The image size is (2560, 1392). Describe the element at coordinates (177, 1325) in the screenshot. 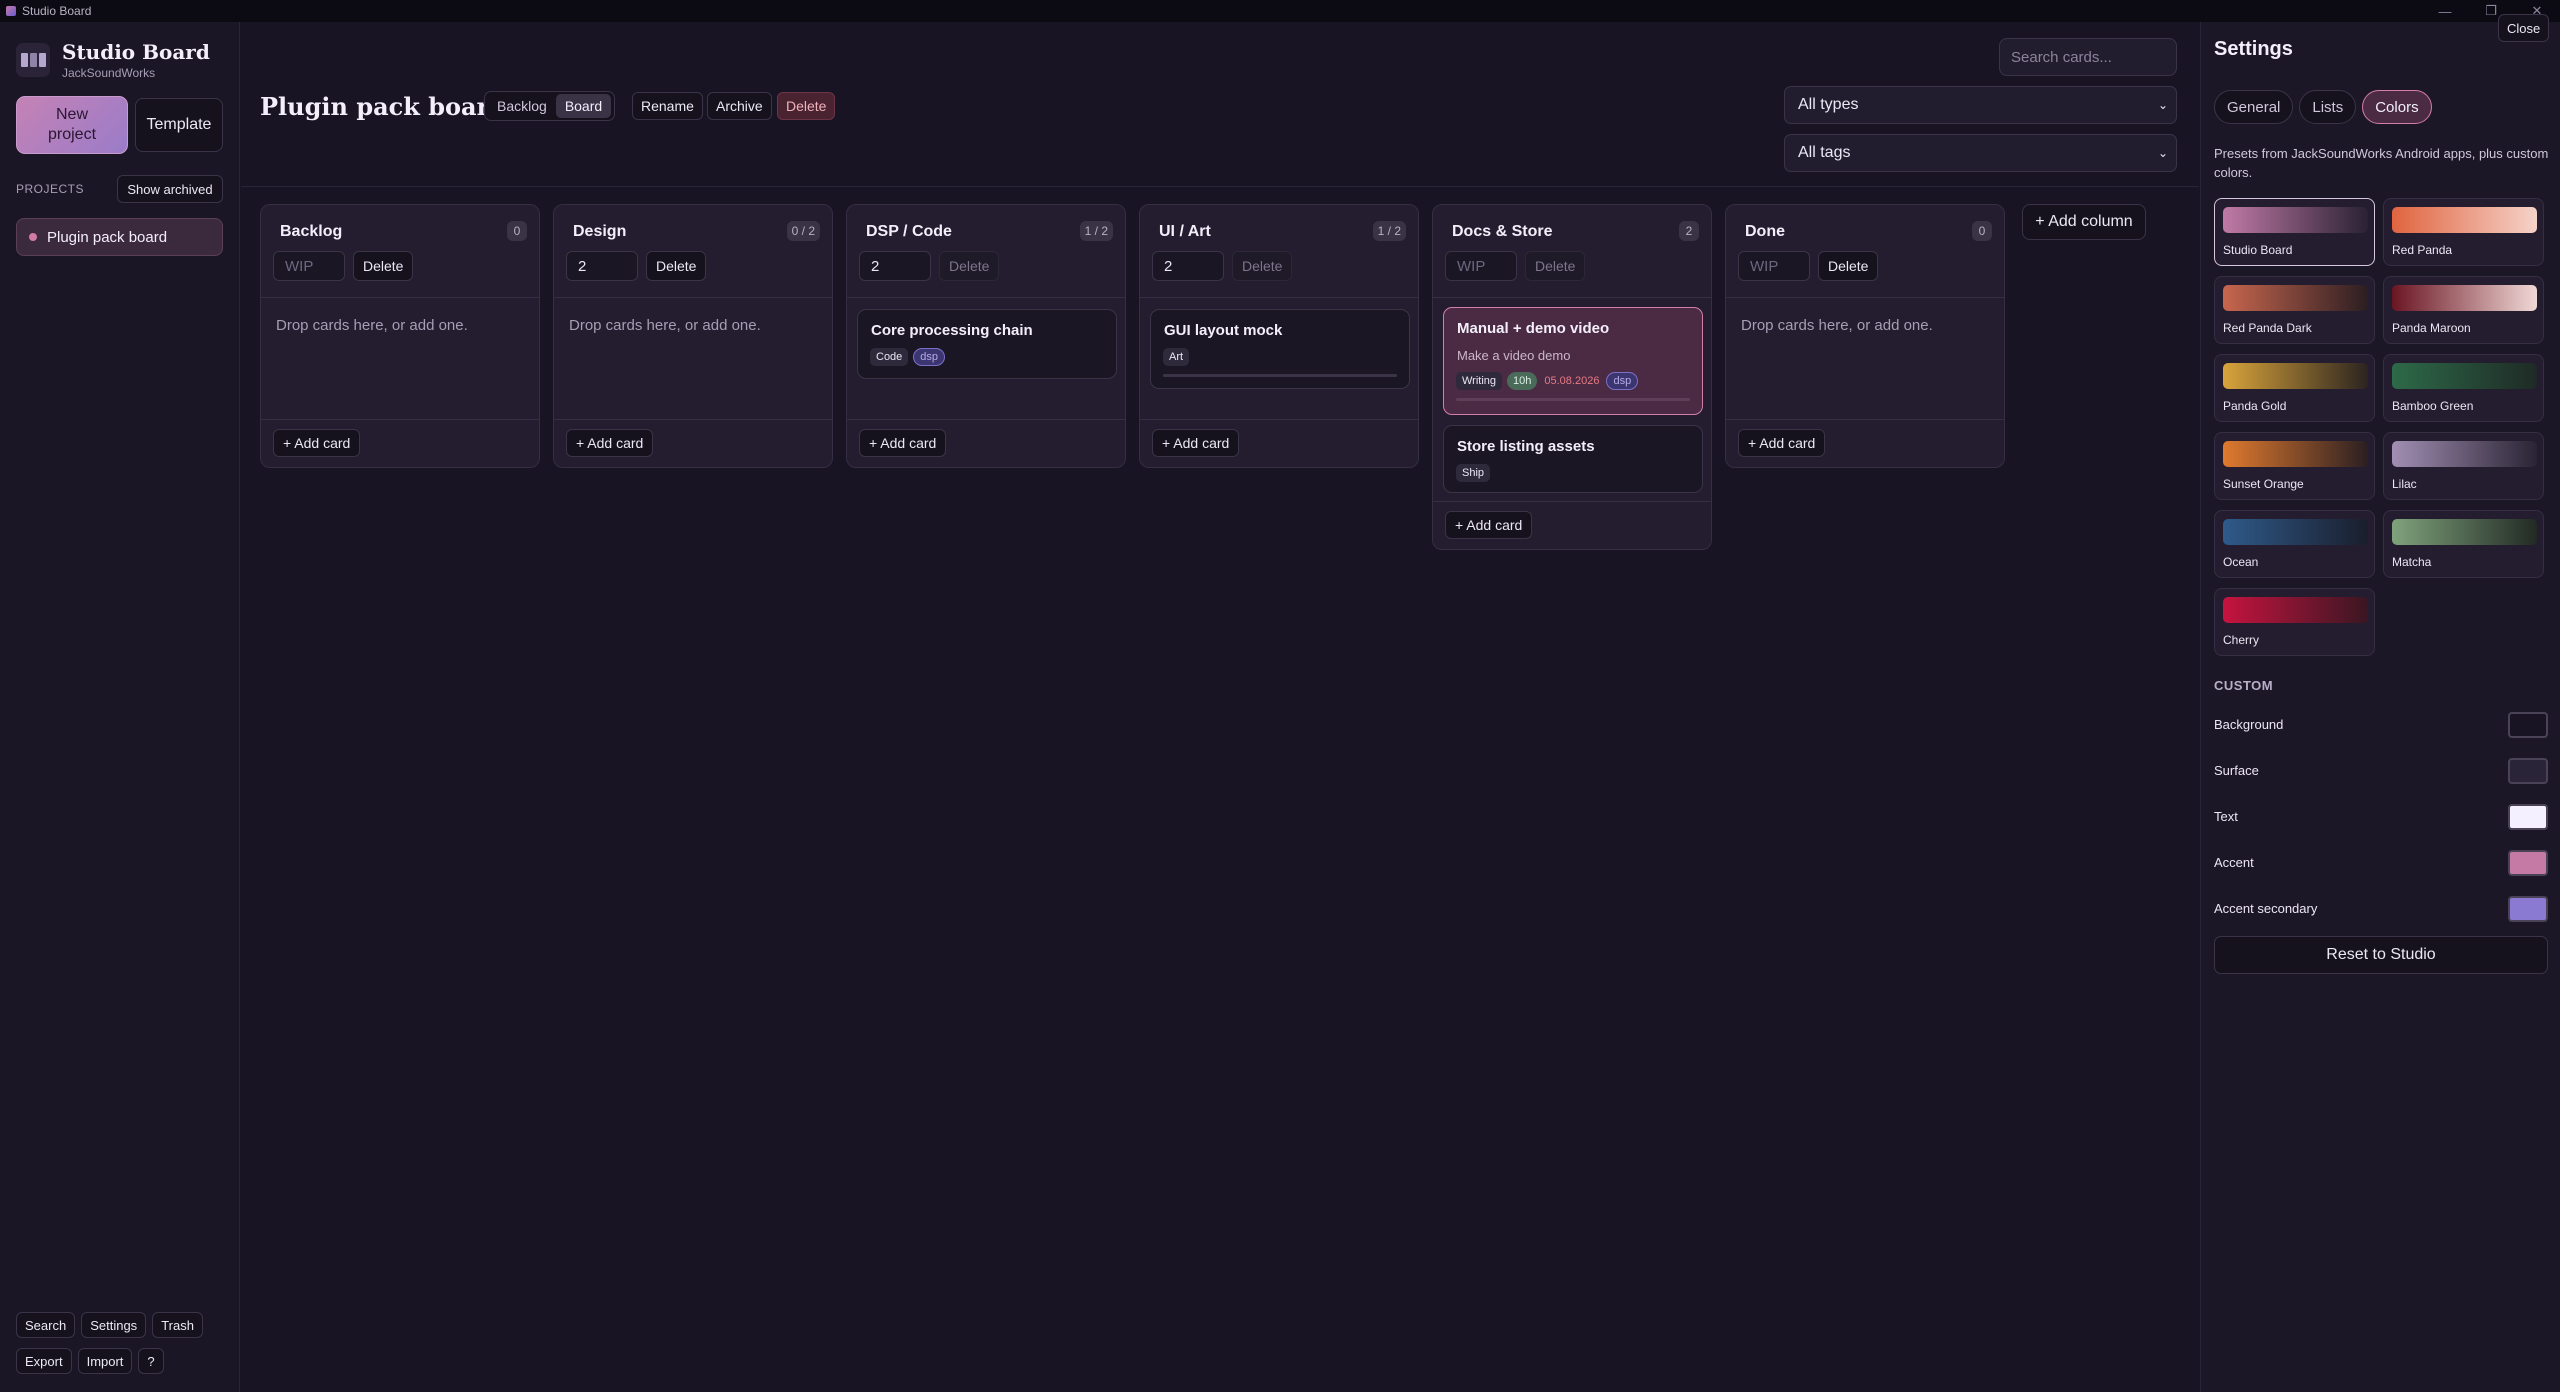

I see `trash-button: Trash` at that location.